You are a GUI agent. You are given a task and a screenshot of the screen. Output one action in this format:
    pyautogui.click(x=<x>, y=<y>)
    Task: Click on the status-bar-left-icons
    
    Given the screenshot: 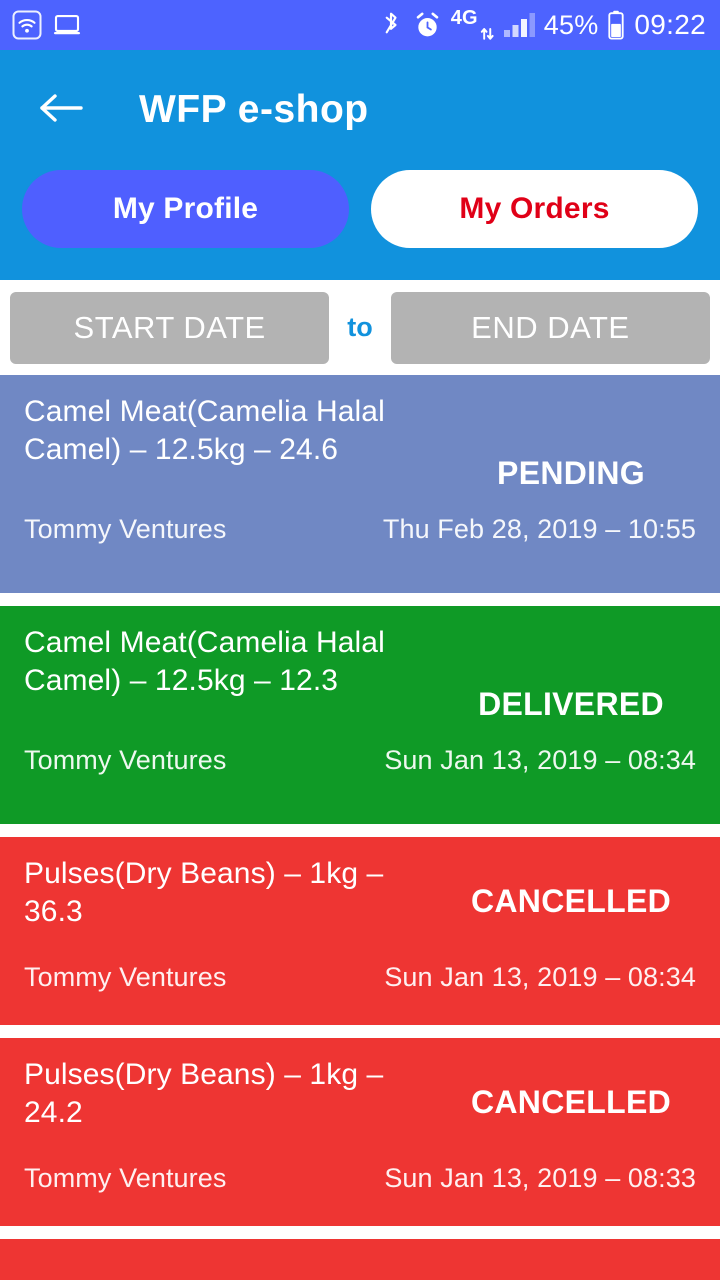 What is the action you would take?
    pyautogui.click(x=47, y=25)
    